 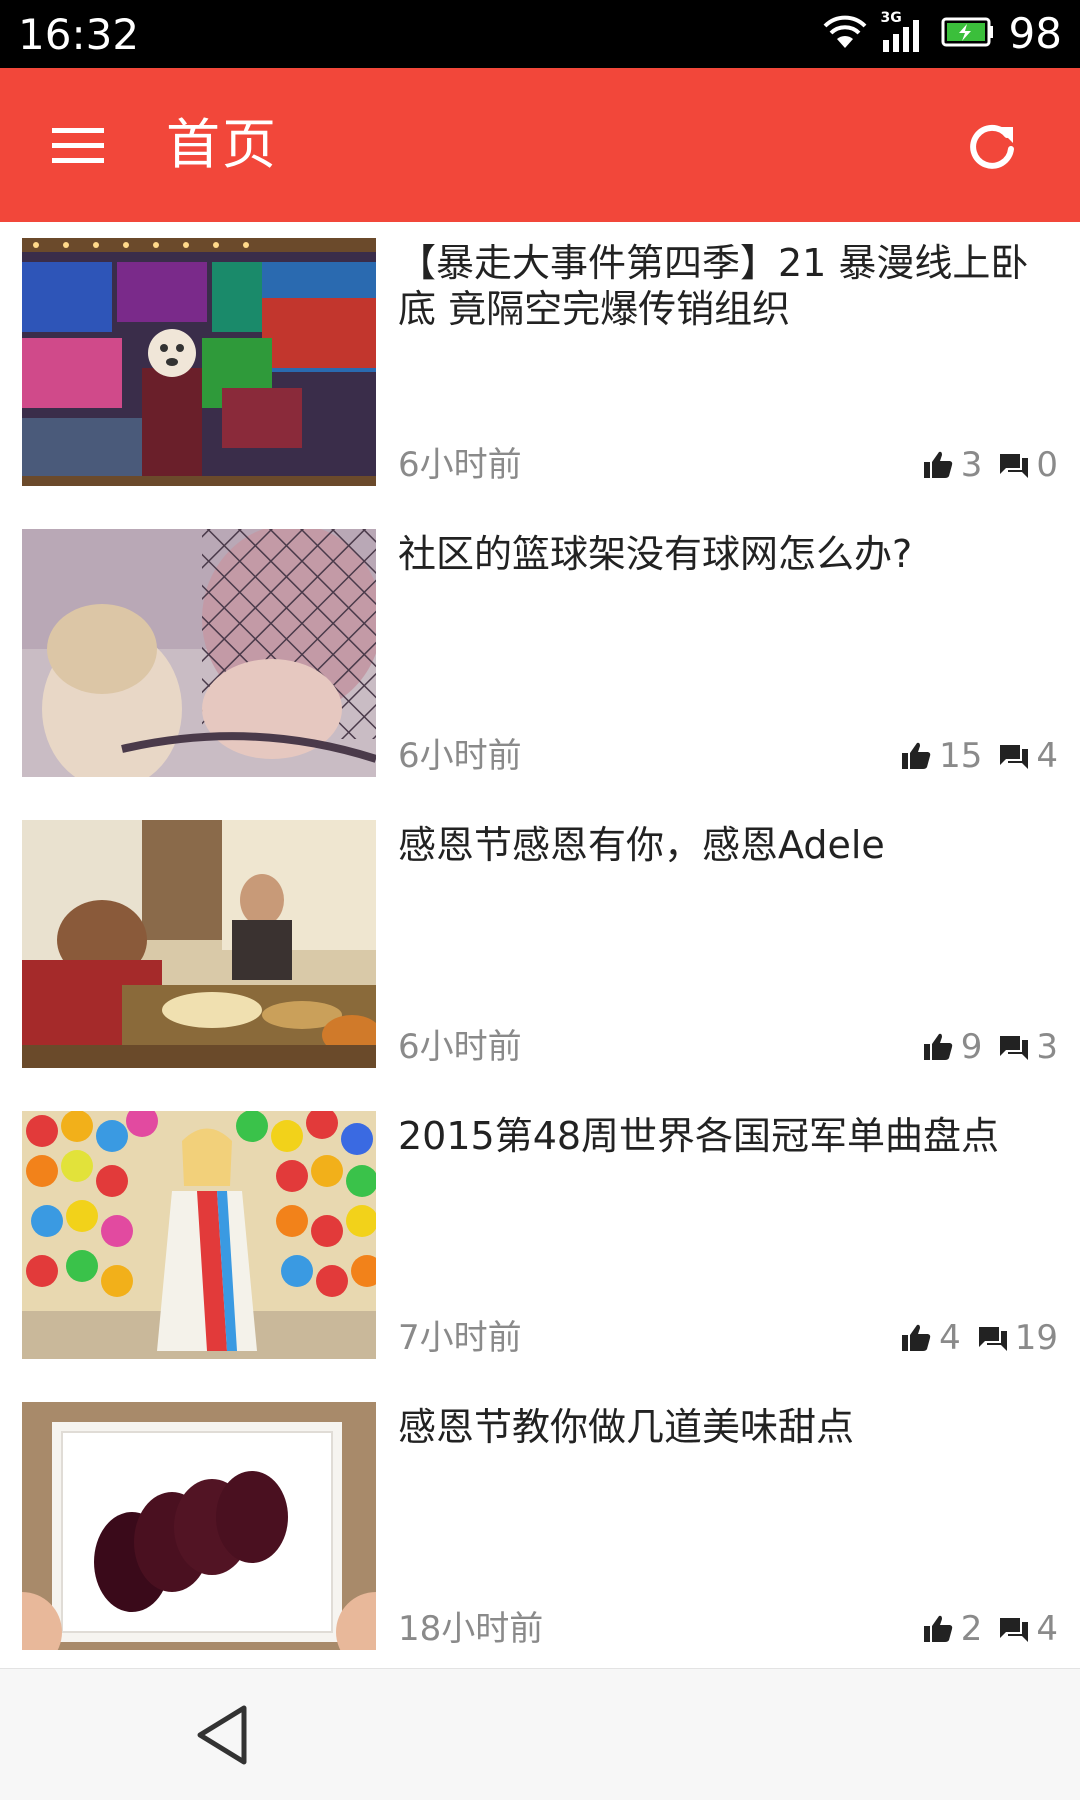 What do you see at coordinates (971, 465) in the screenshot?
I see `like-count: 3` at bounding box center [971, 465].